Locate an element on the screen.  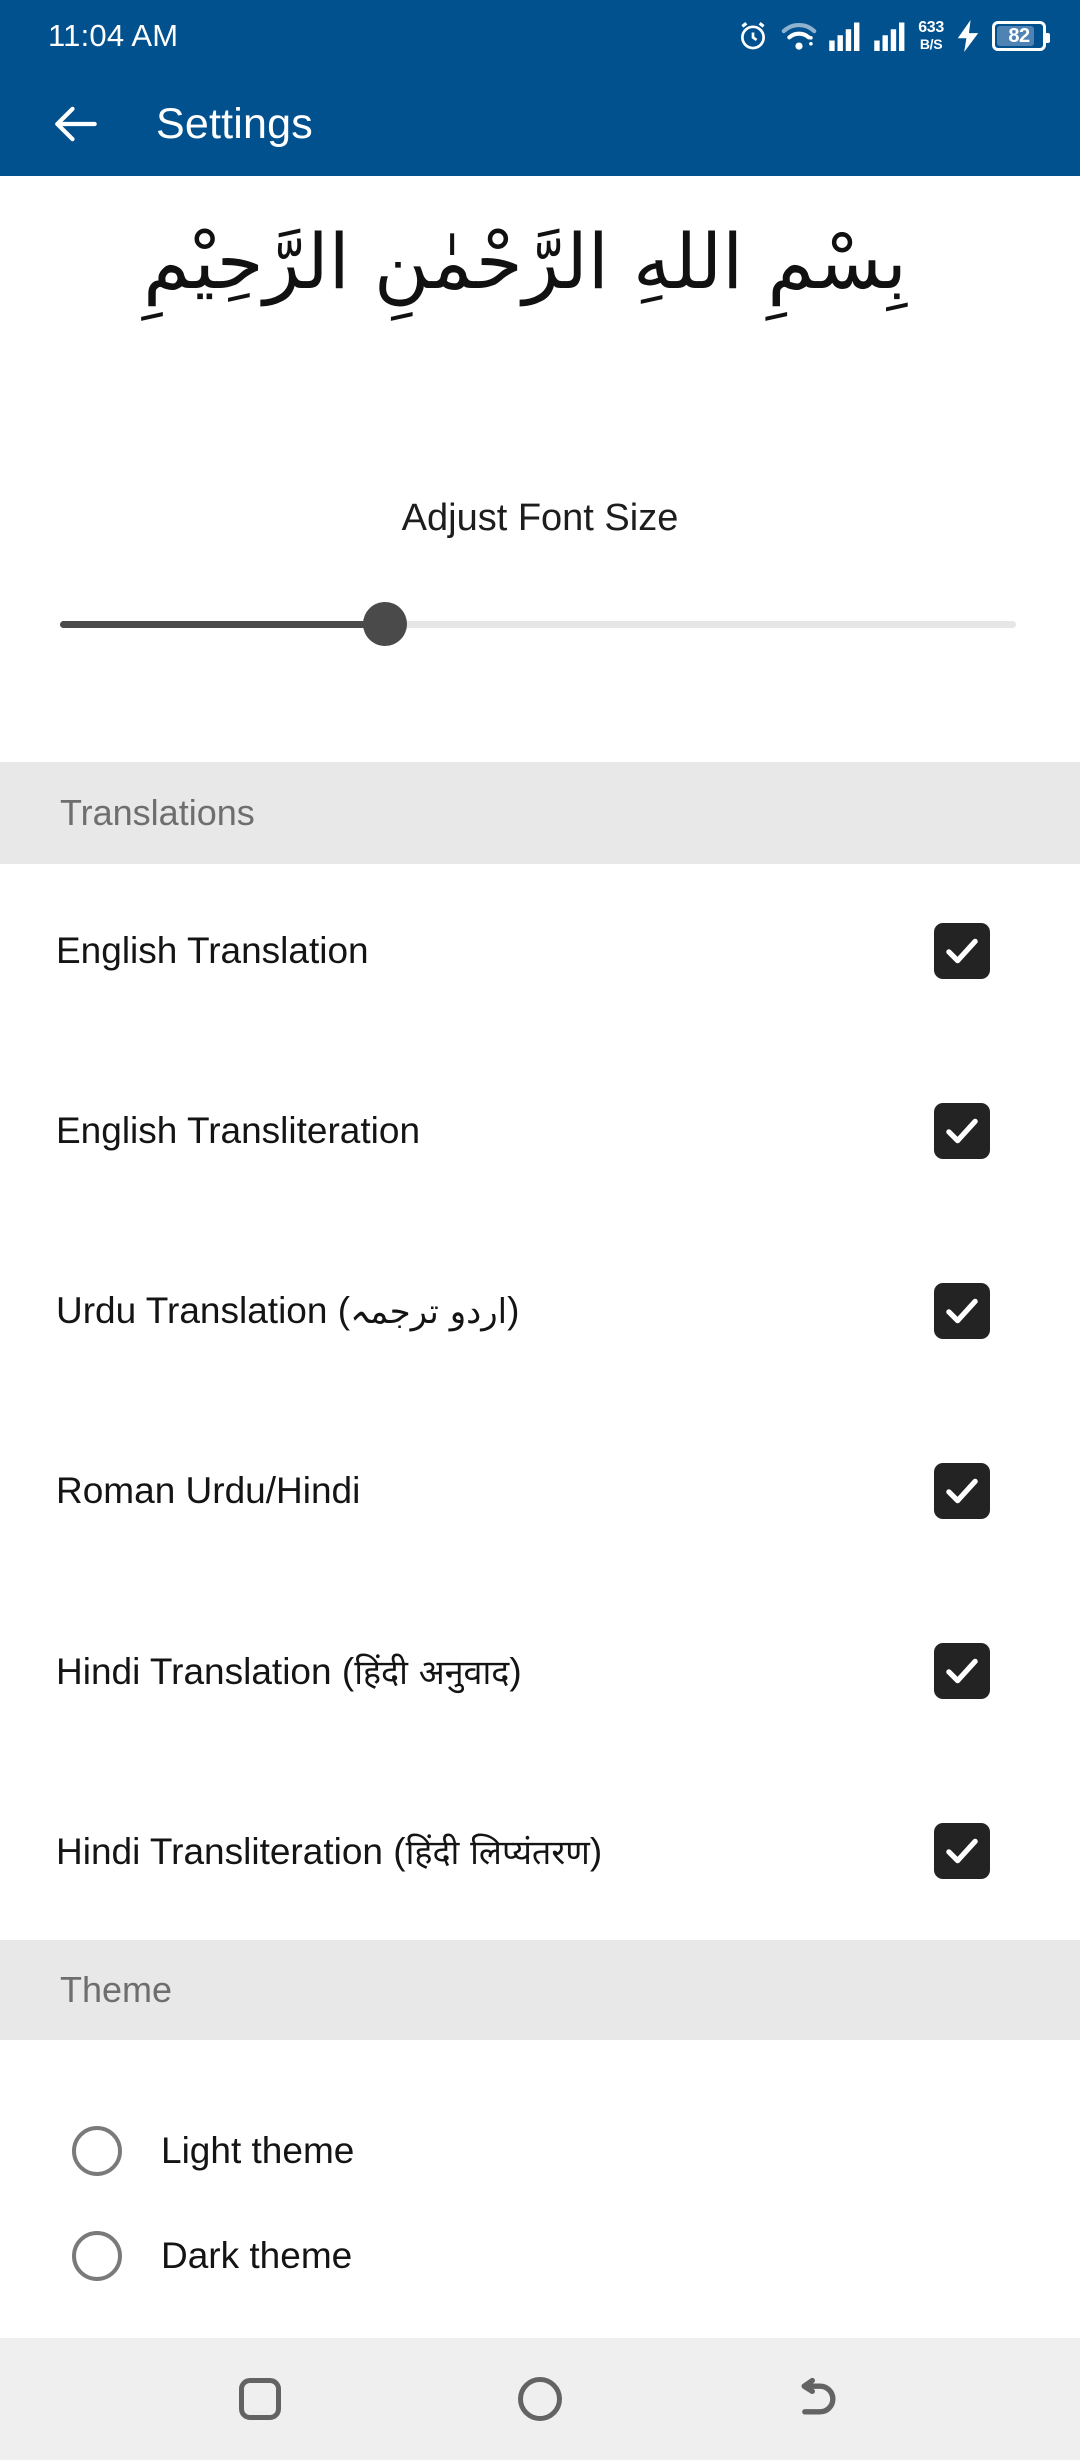
home-button is located at coordinates (540, 2399).